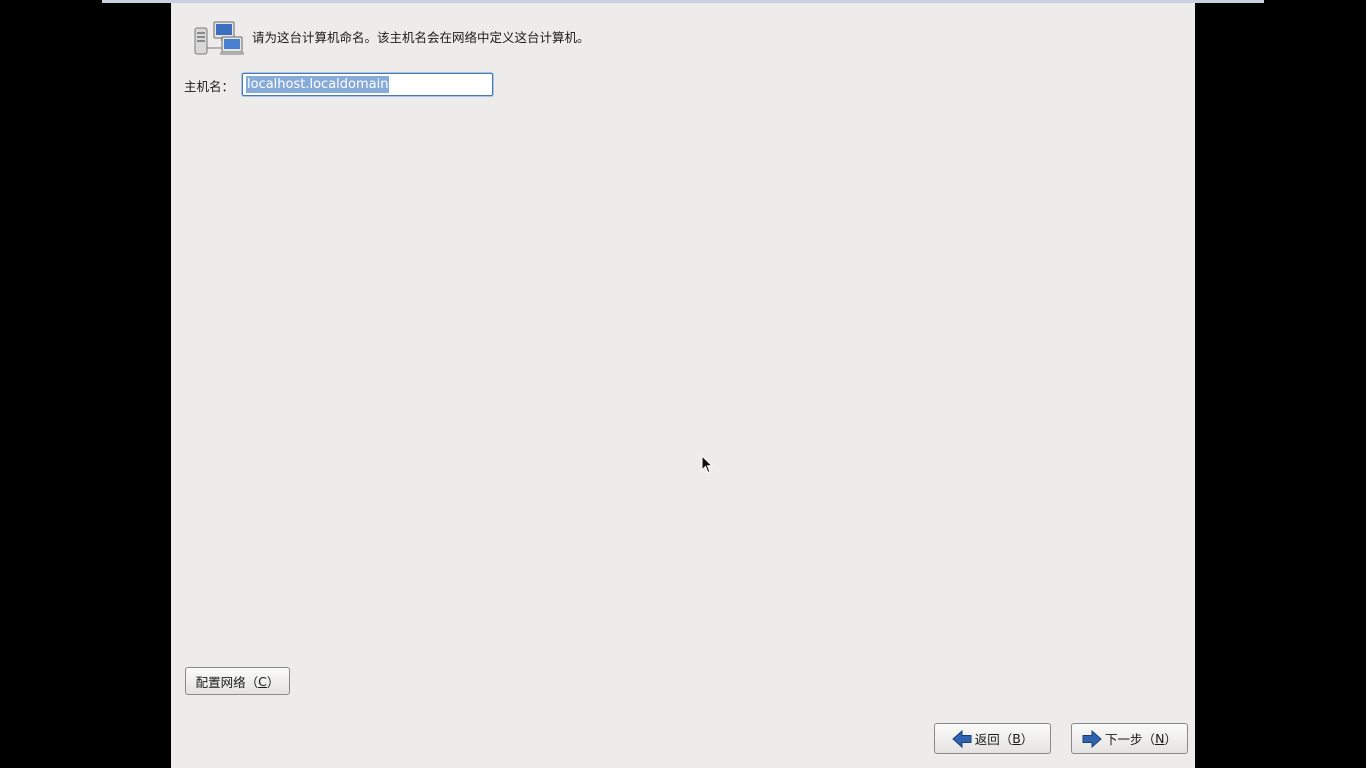 The image size is (1366, 768). What do you see at coordinates (421, 37) in the screenshot?
I see `hostname-description: 请为这台计算机命名。该主机名会在网络中定义这台计算机。` at bounding box center [421, 37].